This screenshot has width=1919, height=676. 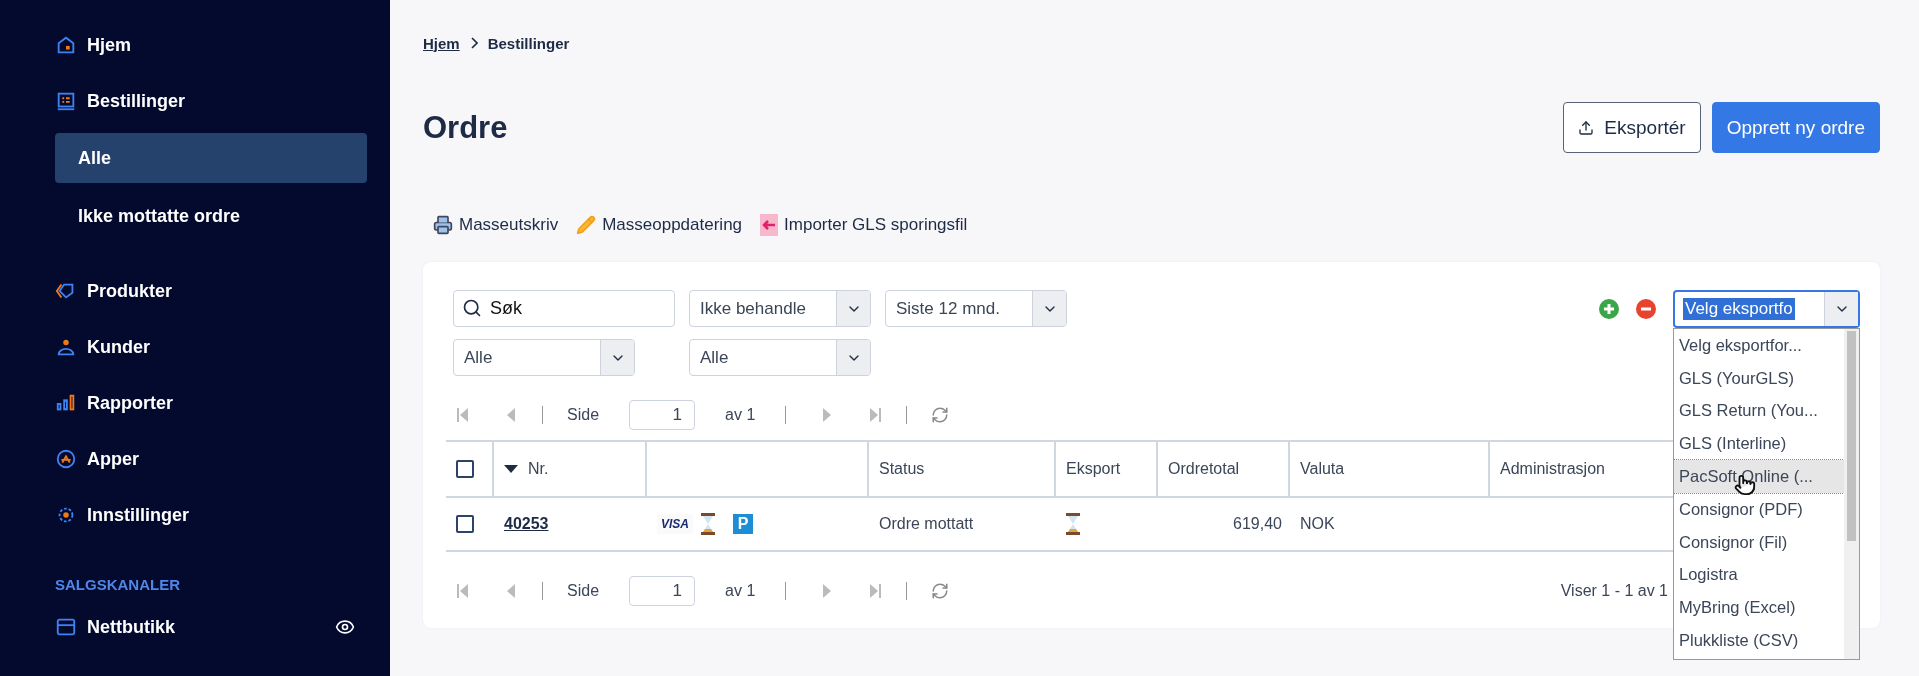 What do you see at coordinates (1257, 524) in the screenshot?
I see `table-cell-text: 619,40` at bounding box center [1257, 524].